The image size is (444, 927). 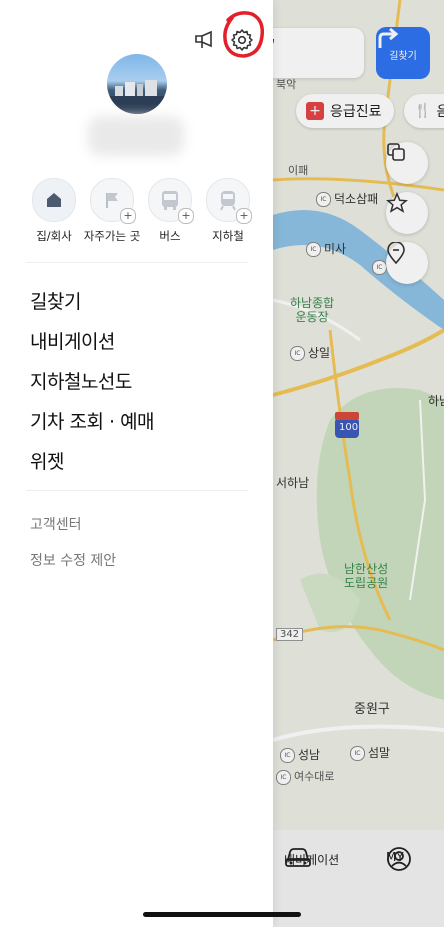 What do you see at coordinates (407, 163) in the screenshot?
I see `layers-button` at bounding box center [407, 163].